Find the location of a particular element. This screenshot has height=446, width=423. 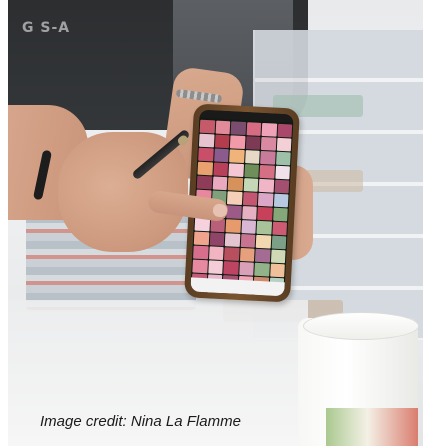

shirt-print-text: G S-A is located at coordinates (46, 28).